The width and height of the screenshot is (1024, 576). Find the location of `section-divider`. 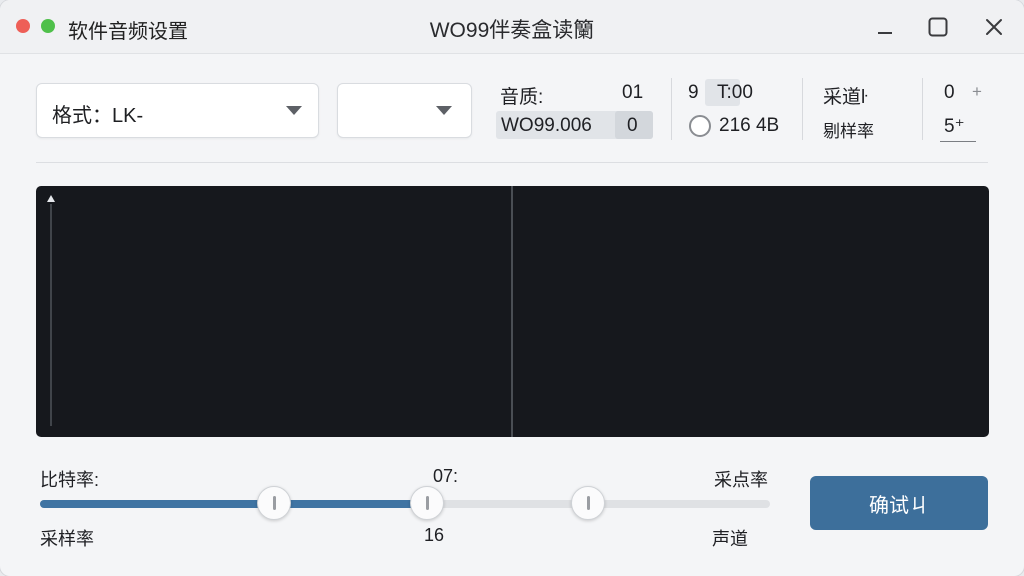

section-divider is located at coordinates (512, 162).